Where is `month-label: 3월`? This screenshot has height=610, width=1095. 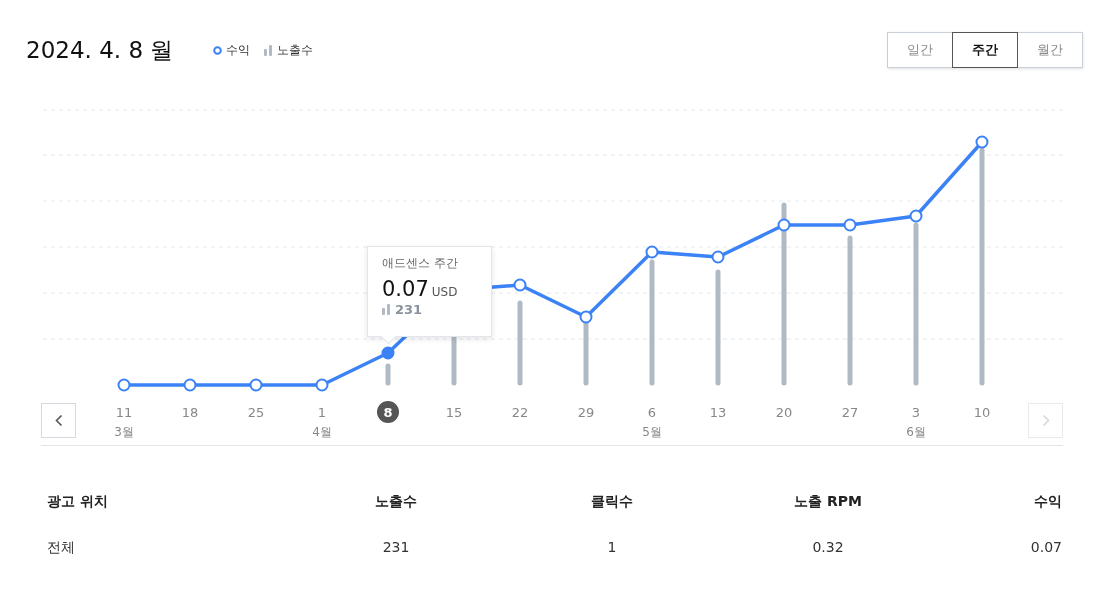 month-label: 3월 is located at coordinates (124, 432).